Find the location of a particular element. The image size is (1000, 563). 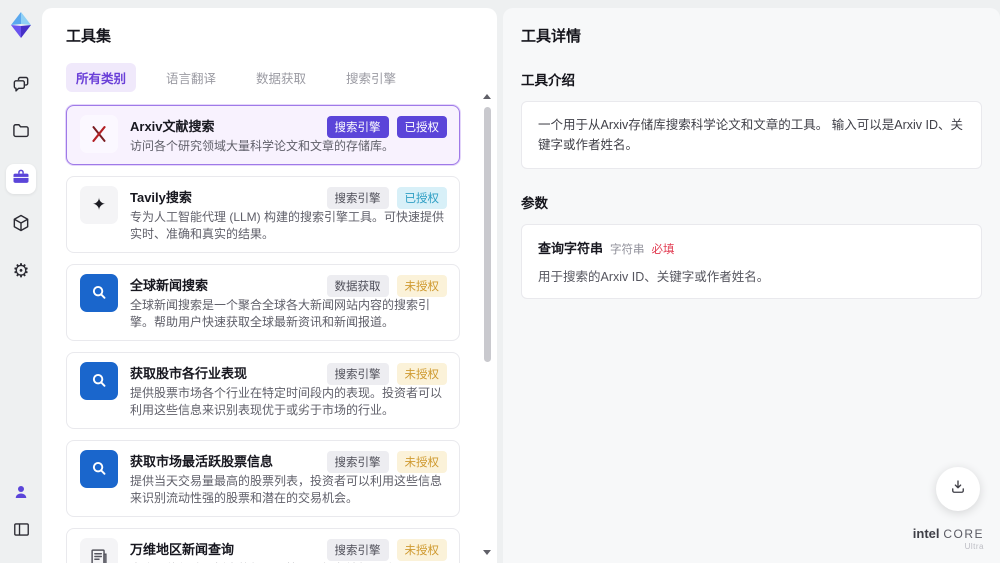

tab-language-translation: 语言翻译 is located at coordinates (191, 77).